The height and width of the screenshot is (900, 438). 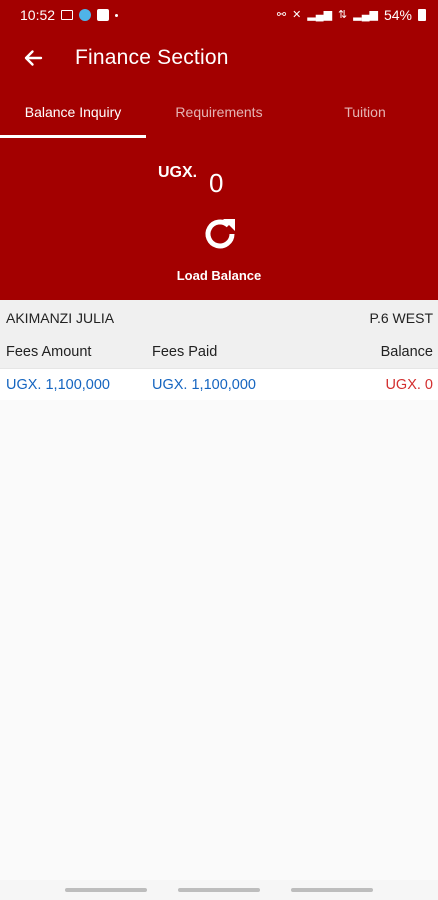 I want to click on data-transfer-icon: ⇅, so click(x=343, y=14).